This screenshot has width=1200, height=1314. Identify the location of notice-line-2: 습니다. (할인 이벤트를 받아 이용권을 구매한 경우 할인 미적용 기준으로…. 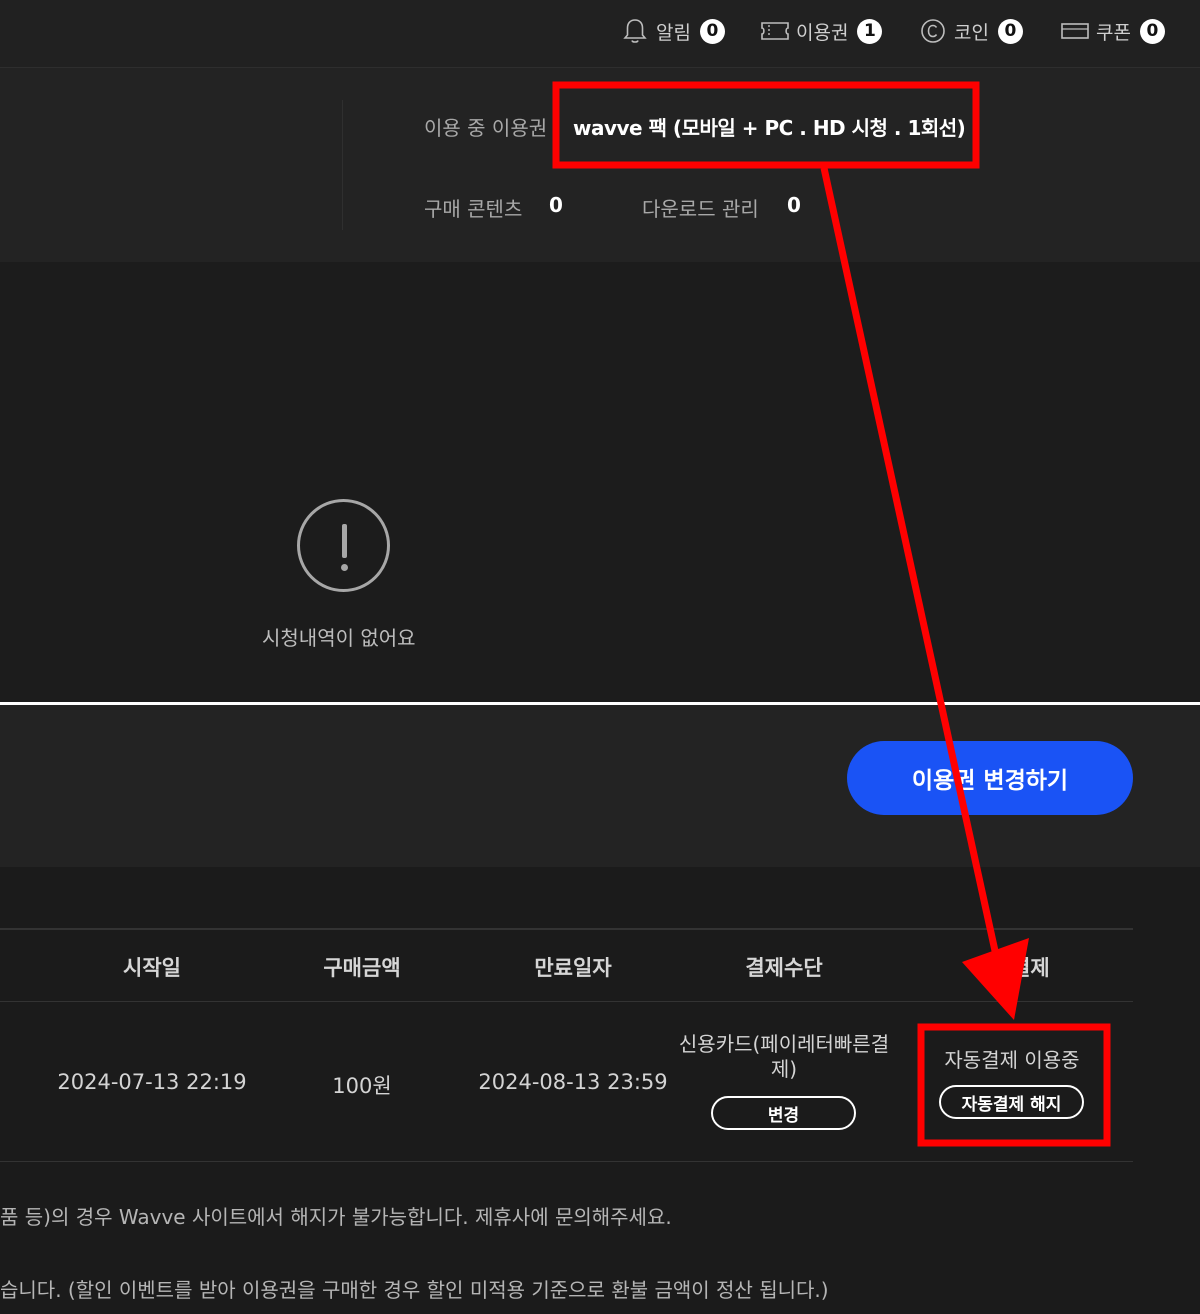
(414, 1290).